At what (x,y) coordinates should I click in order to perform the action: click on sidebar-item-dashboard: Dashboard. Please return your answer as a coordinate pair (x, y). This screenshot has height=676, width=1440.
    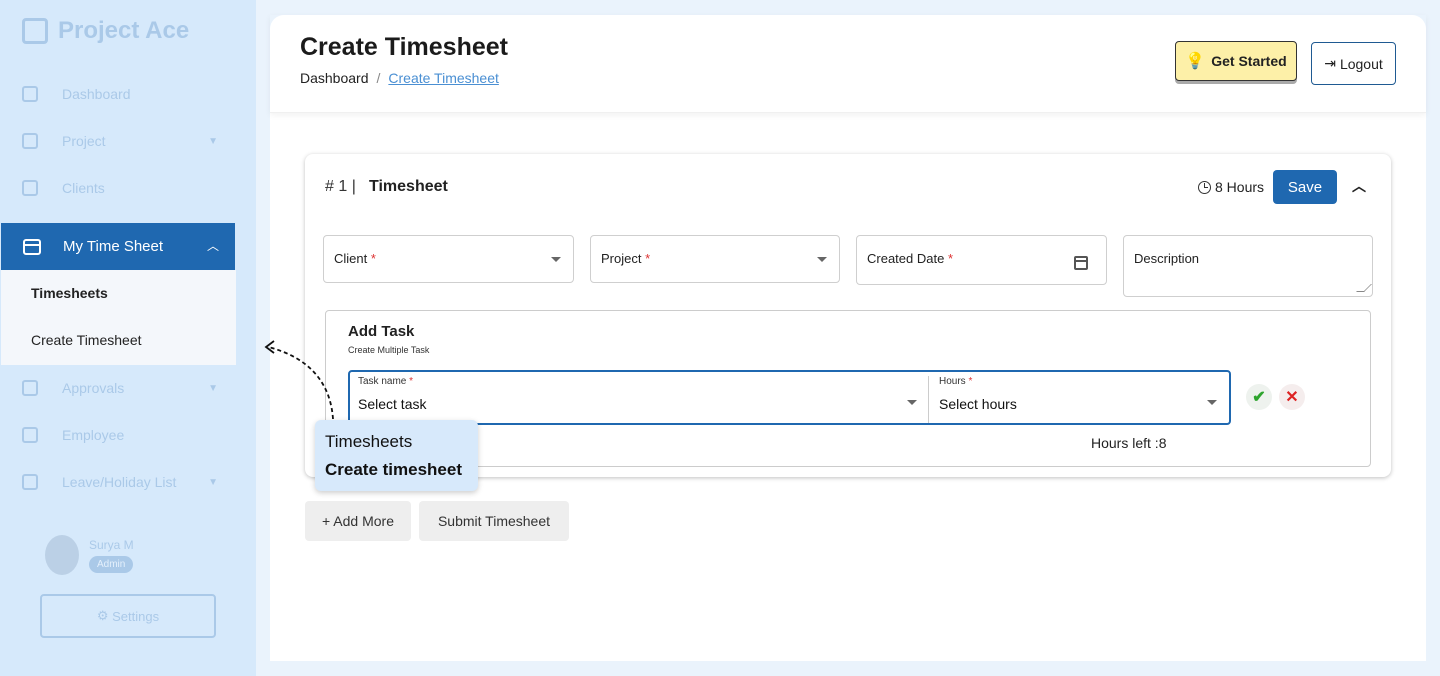
    Looking at the image, I should click on (122, 94).